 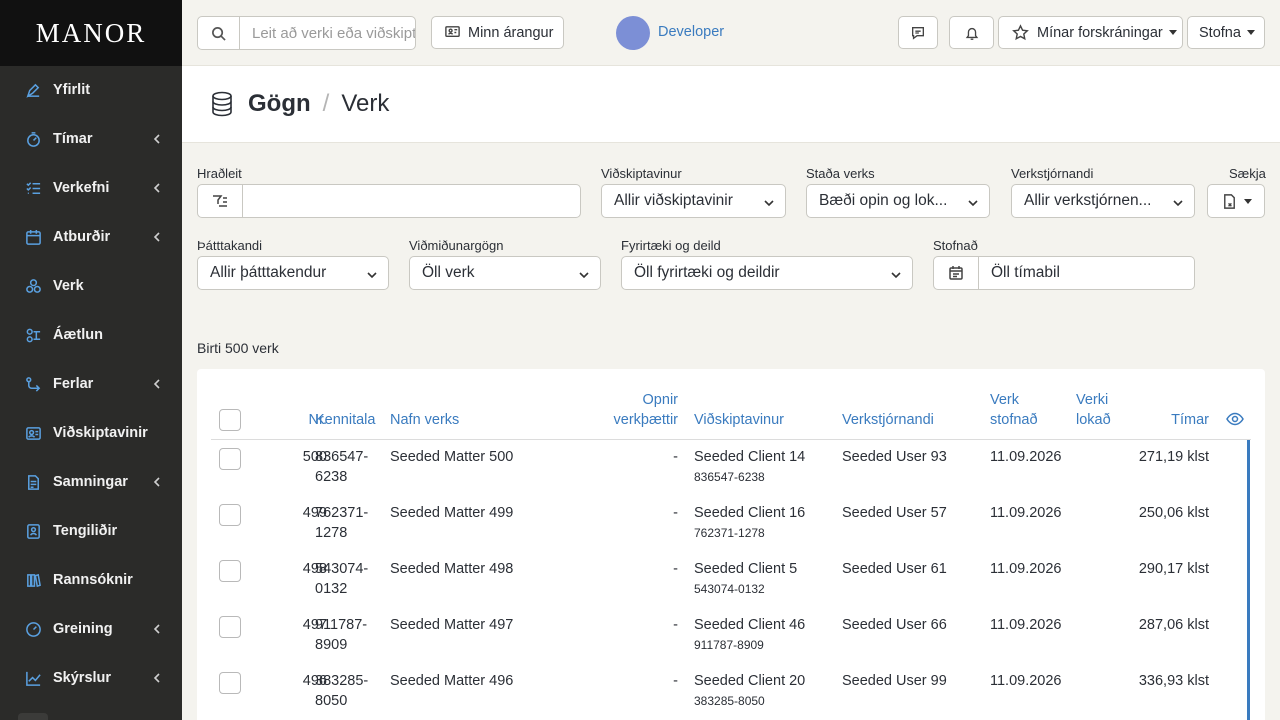 I want to click on company-filter-label: Fyrirtæki og deild, so click(x=671, y=245).